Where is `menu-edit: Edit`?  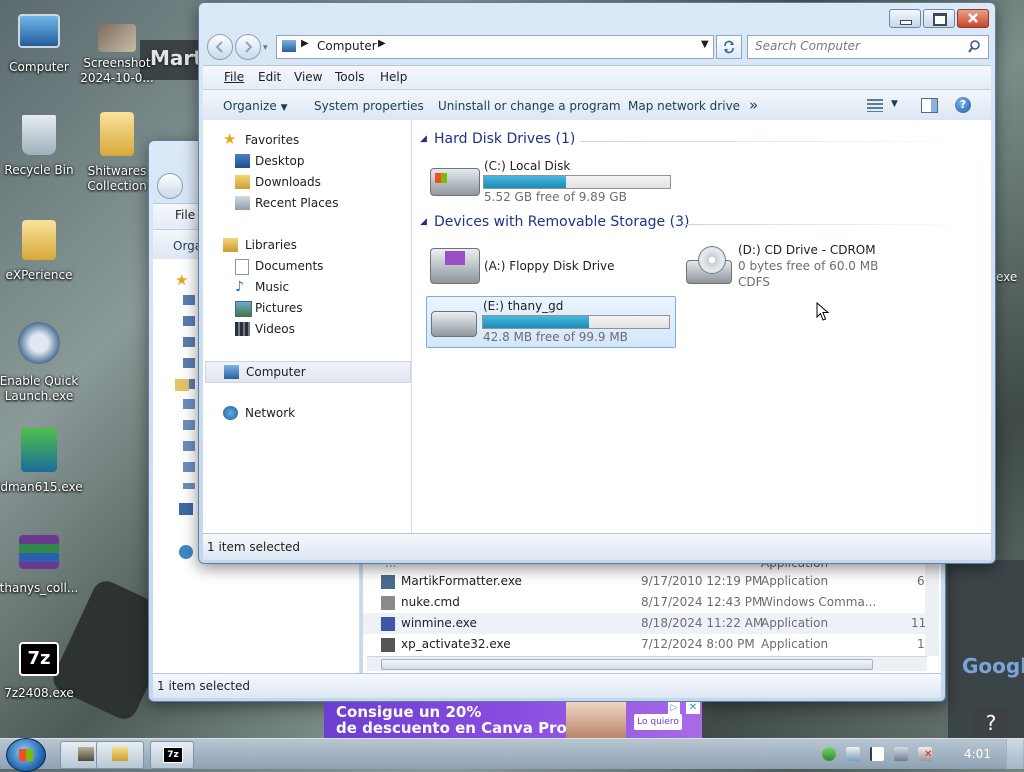 menu-edit: Edit is located at coordinates (269, 77).